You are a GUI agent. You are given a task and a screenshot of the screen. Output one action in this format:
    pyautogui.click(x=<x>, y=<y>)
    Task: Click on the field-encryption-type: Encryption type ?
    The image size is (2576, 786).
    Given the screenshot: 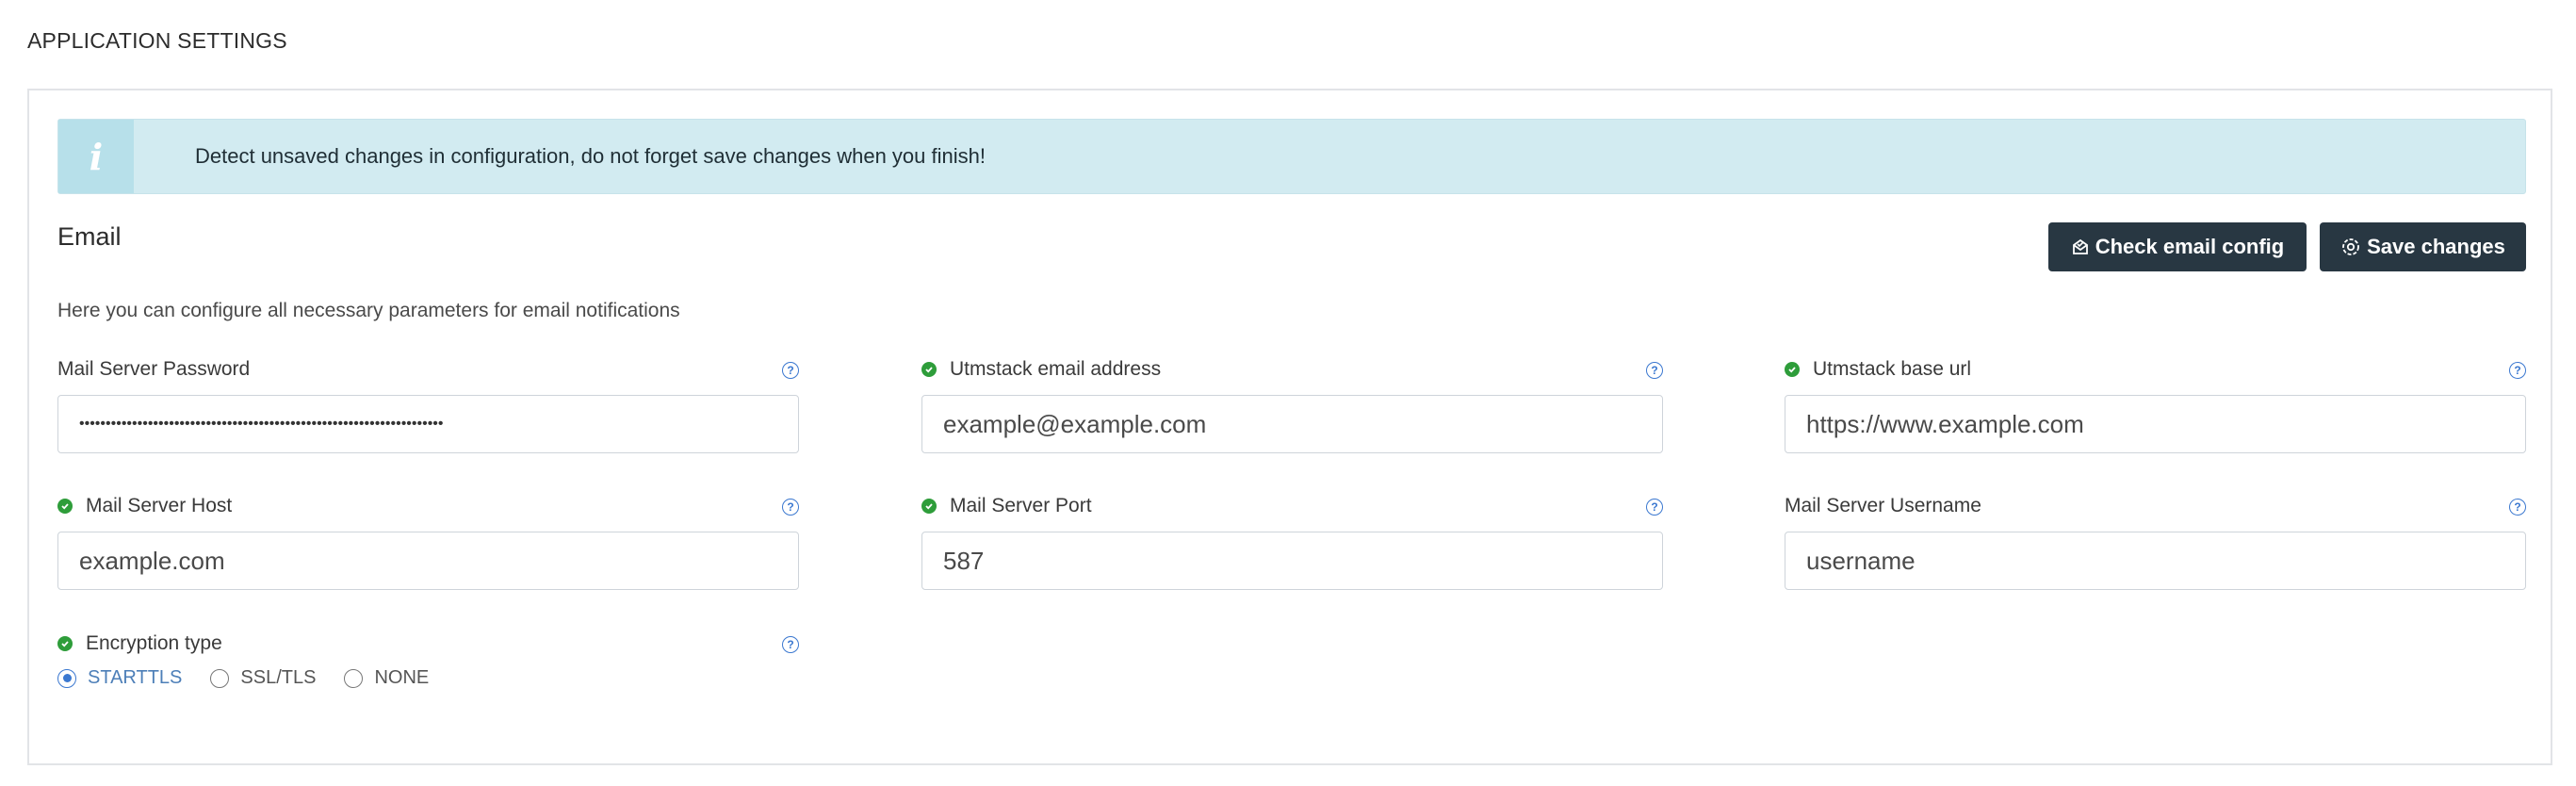 What is the action you would take?
    pyautogui.click(x=428, y=644)
    